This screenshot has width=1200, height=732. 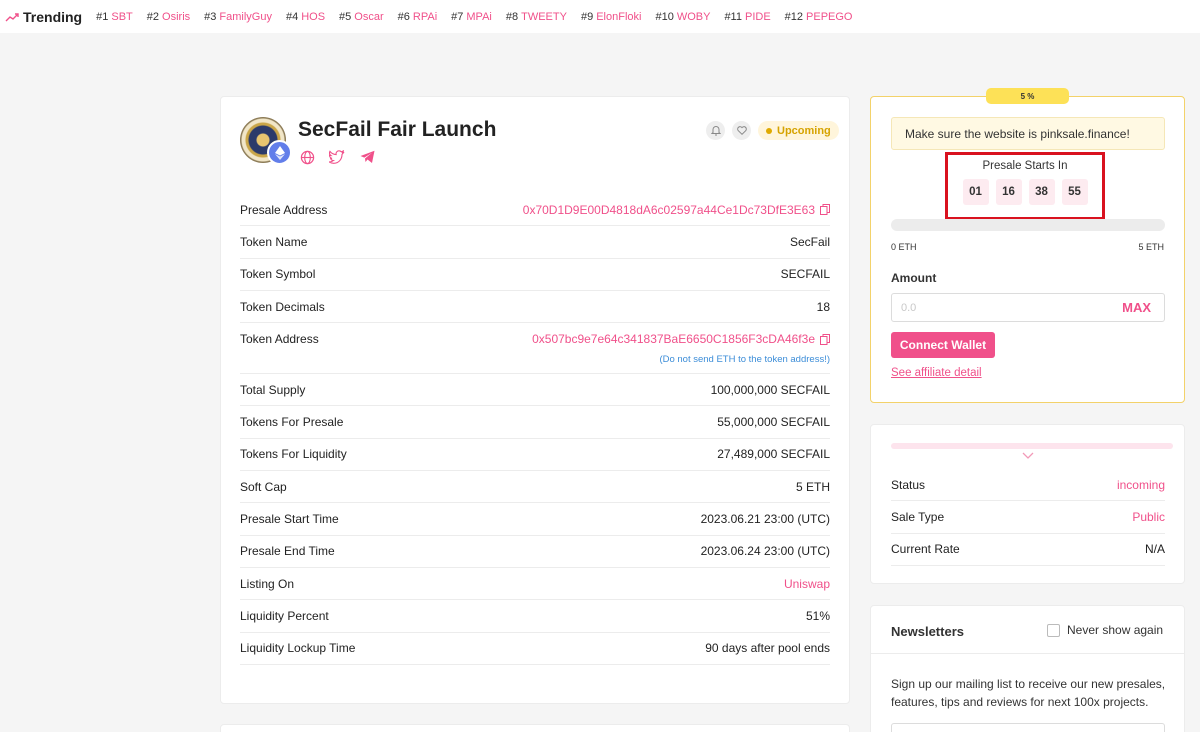 I want to click on secondary-card, so click(x=535, y=728).